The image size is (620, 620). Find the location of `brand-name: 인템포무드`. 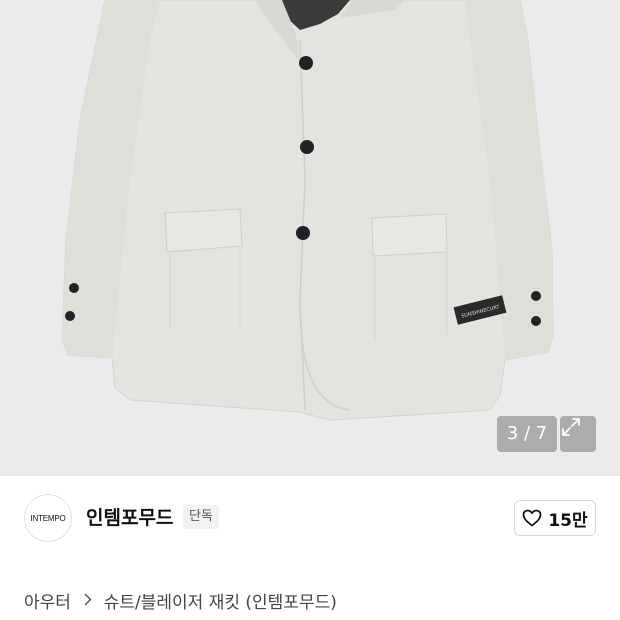

brand-name: 인템포무드 is located at coordinates (129, 516).